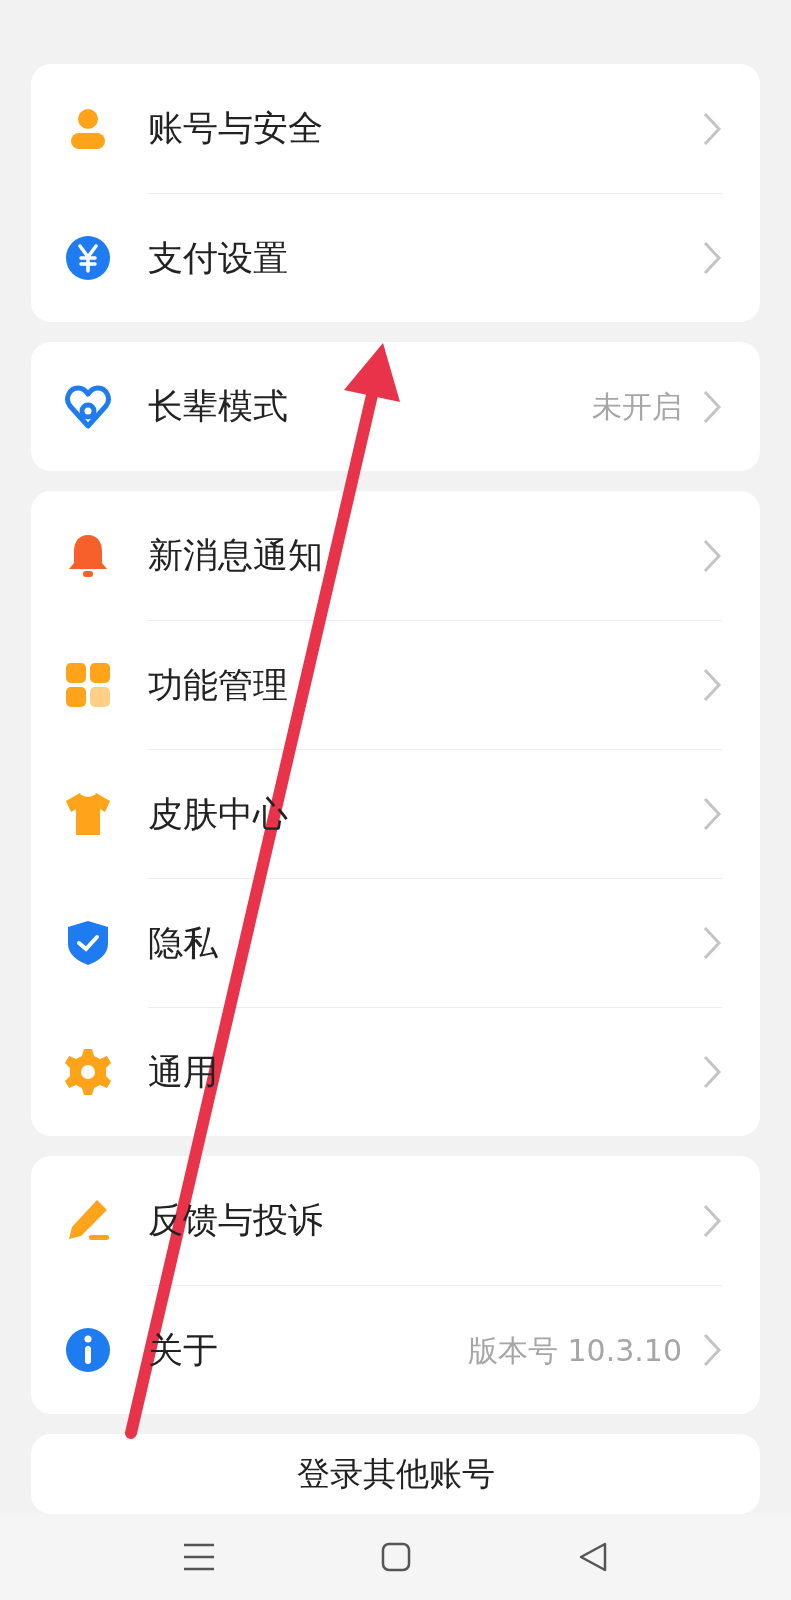 Image resolution: width=791 pixels, height=1600 pixels. I want to click on settings-item: 支付设置, so click(395, 257).